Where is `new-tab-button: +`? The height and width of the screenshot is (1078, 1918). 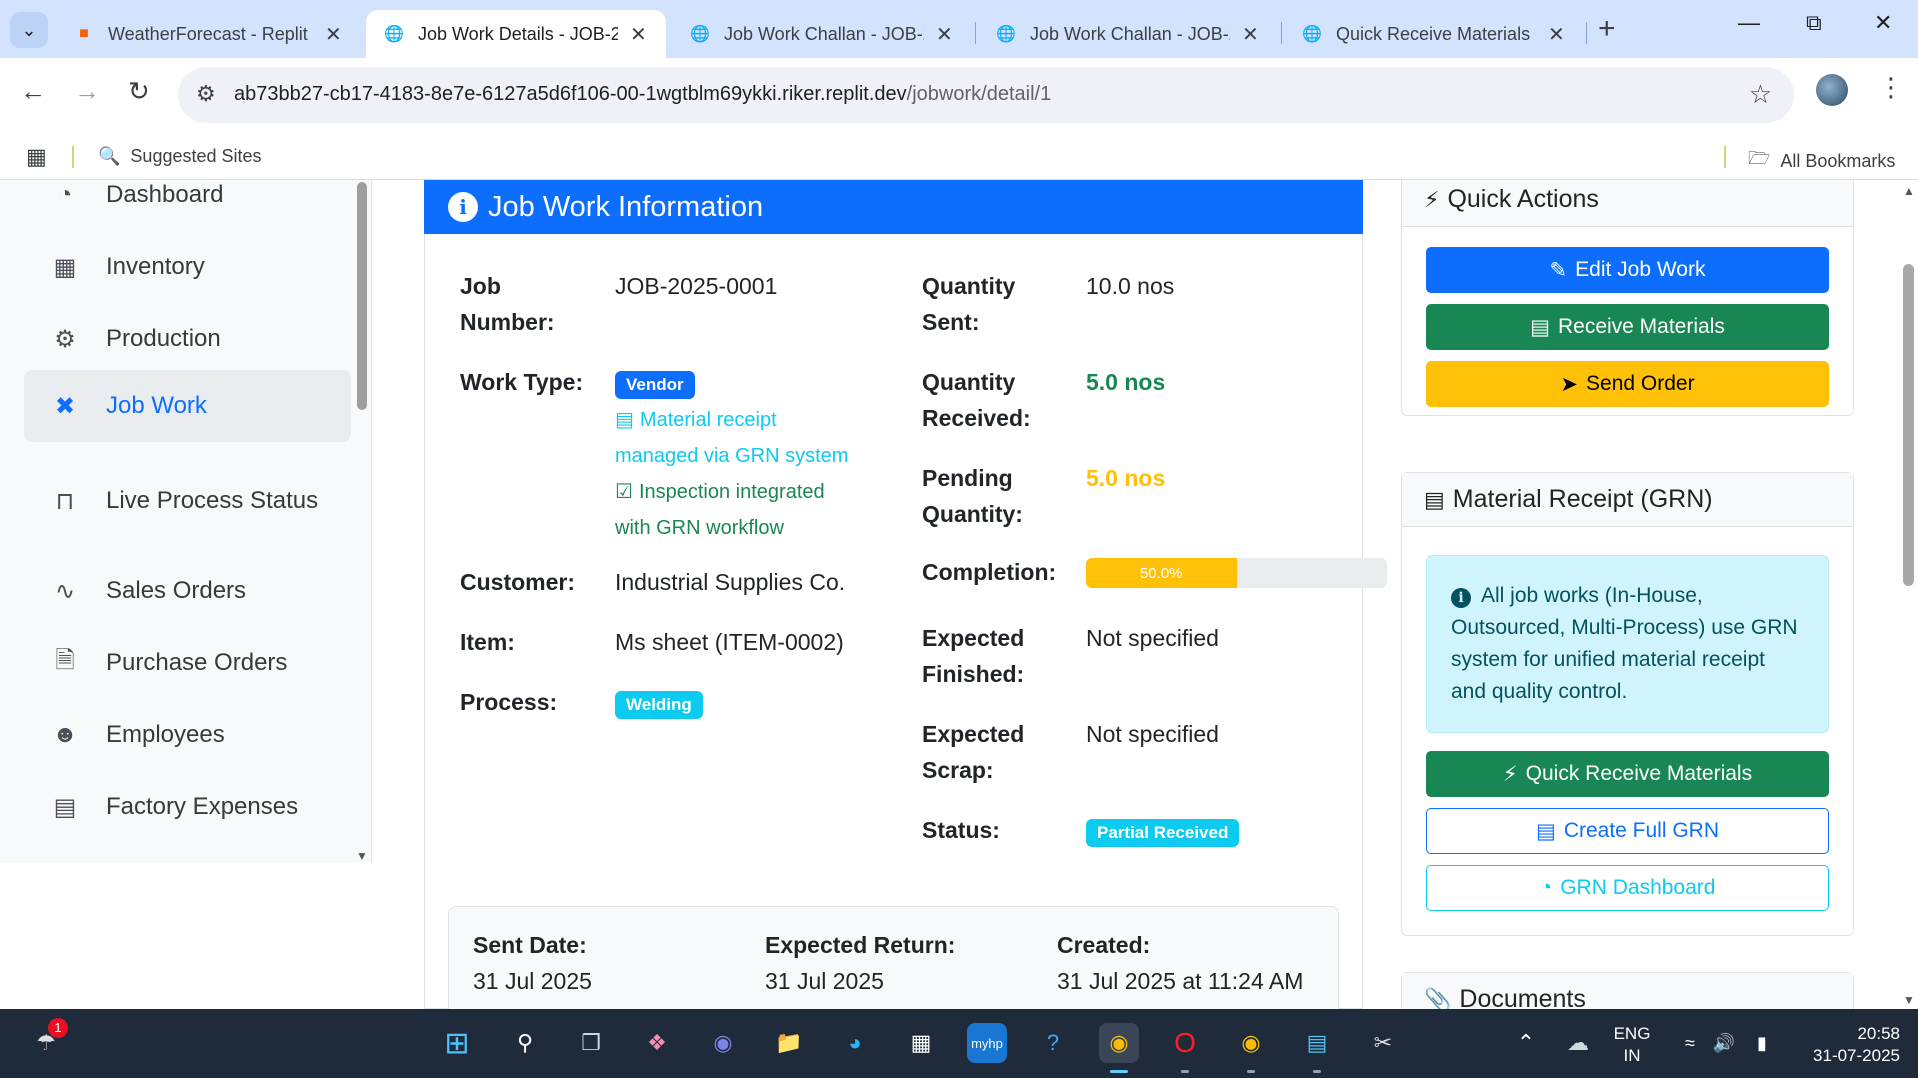
new-tab-button: + is located at coordinates (1607, 29).